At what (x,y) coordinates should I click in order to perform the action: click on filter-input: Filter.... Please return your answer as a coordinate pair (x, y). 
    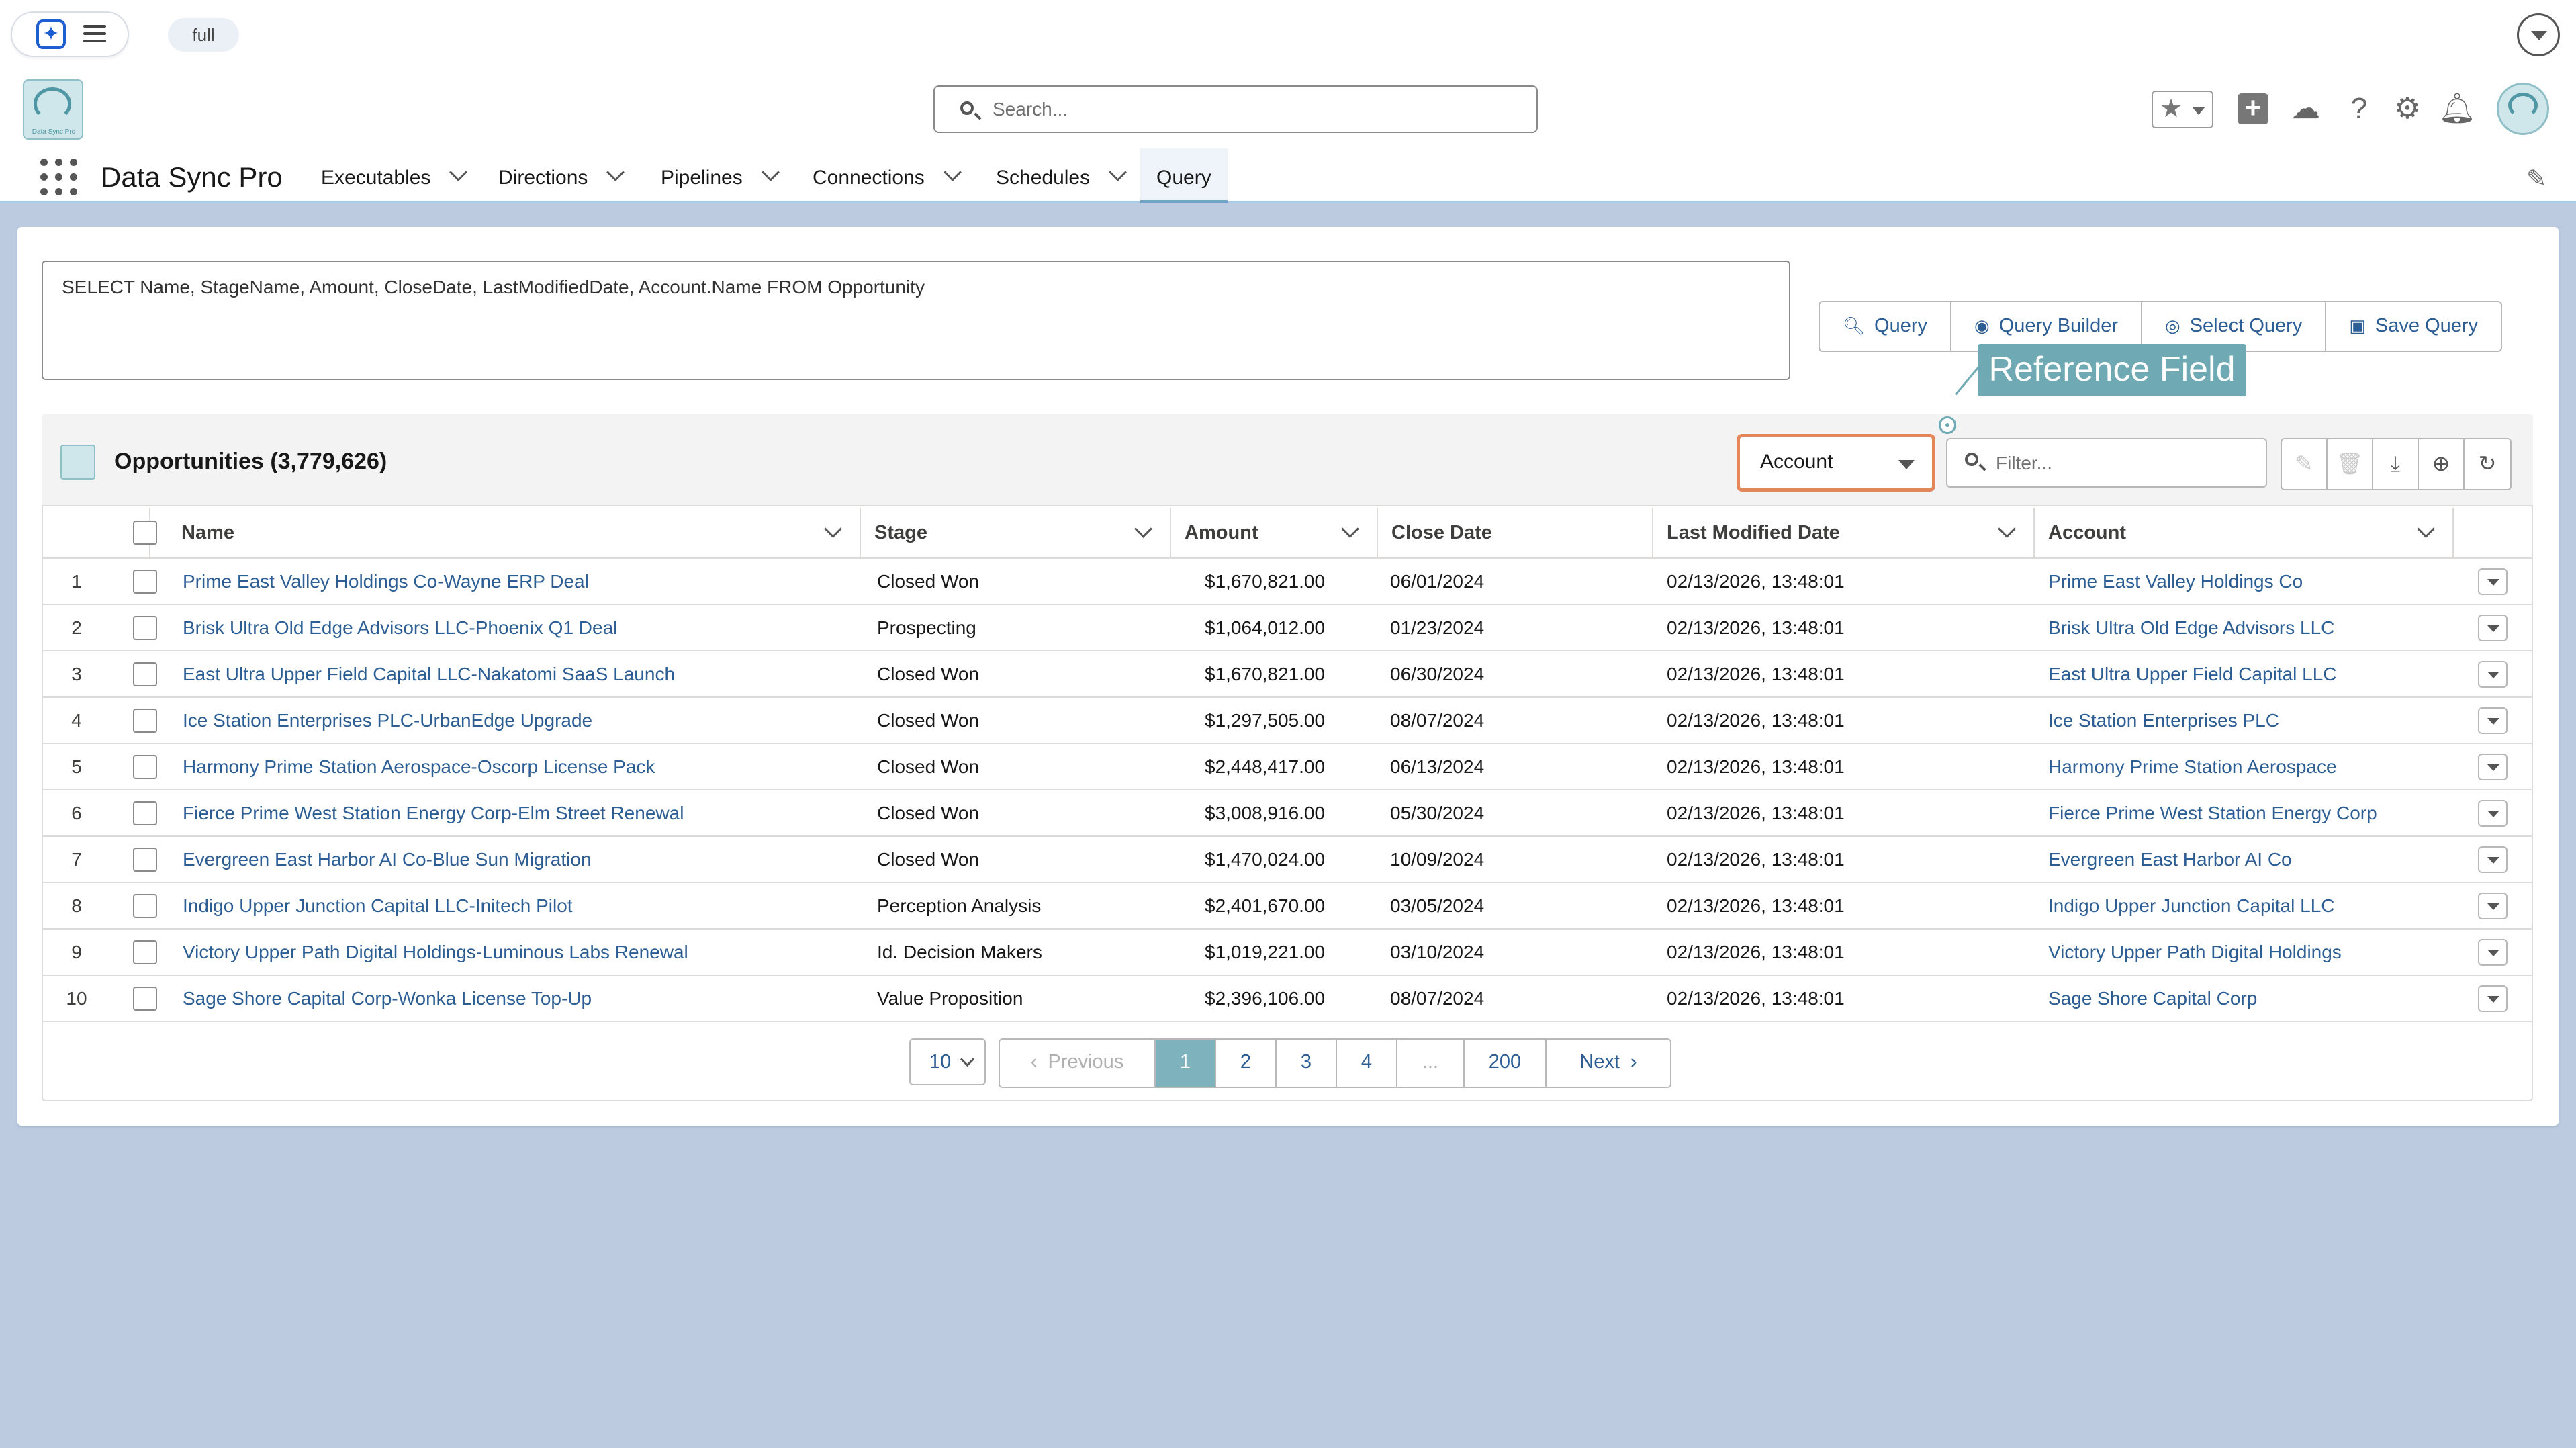
    Looking at the image, I should click on (2106, 463).